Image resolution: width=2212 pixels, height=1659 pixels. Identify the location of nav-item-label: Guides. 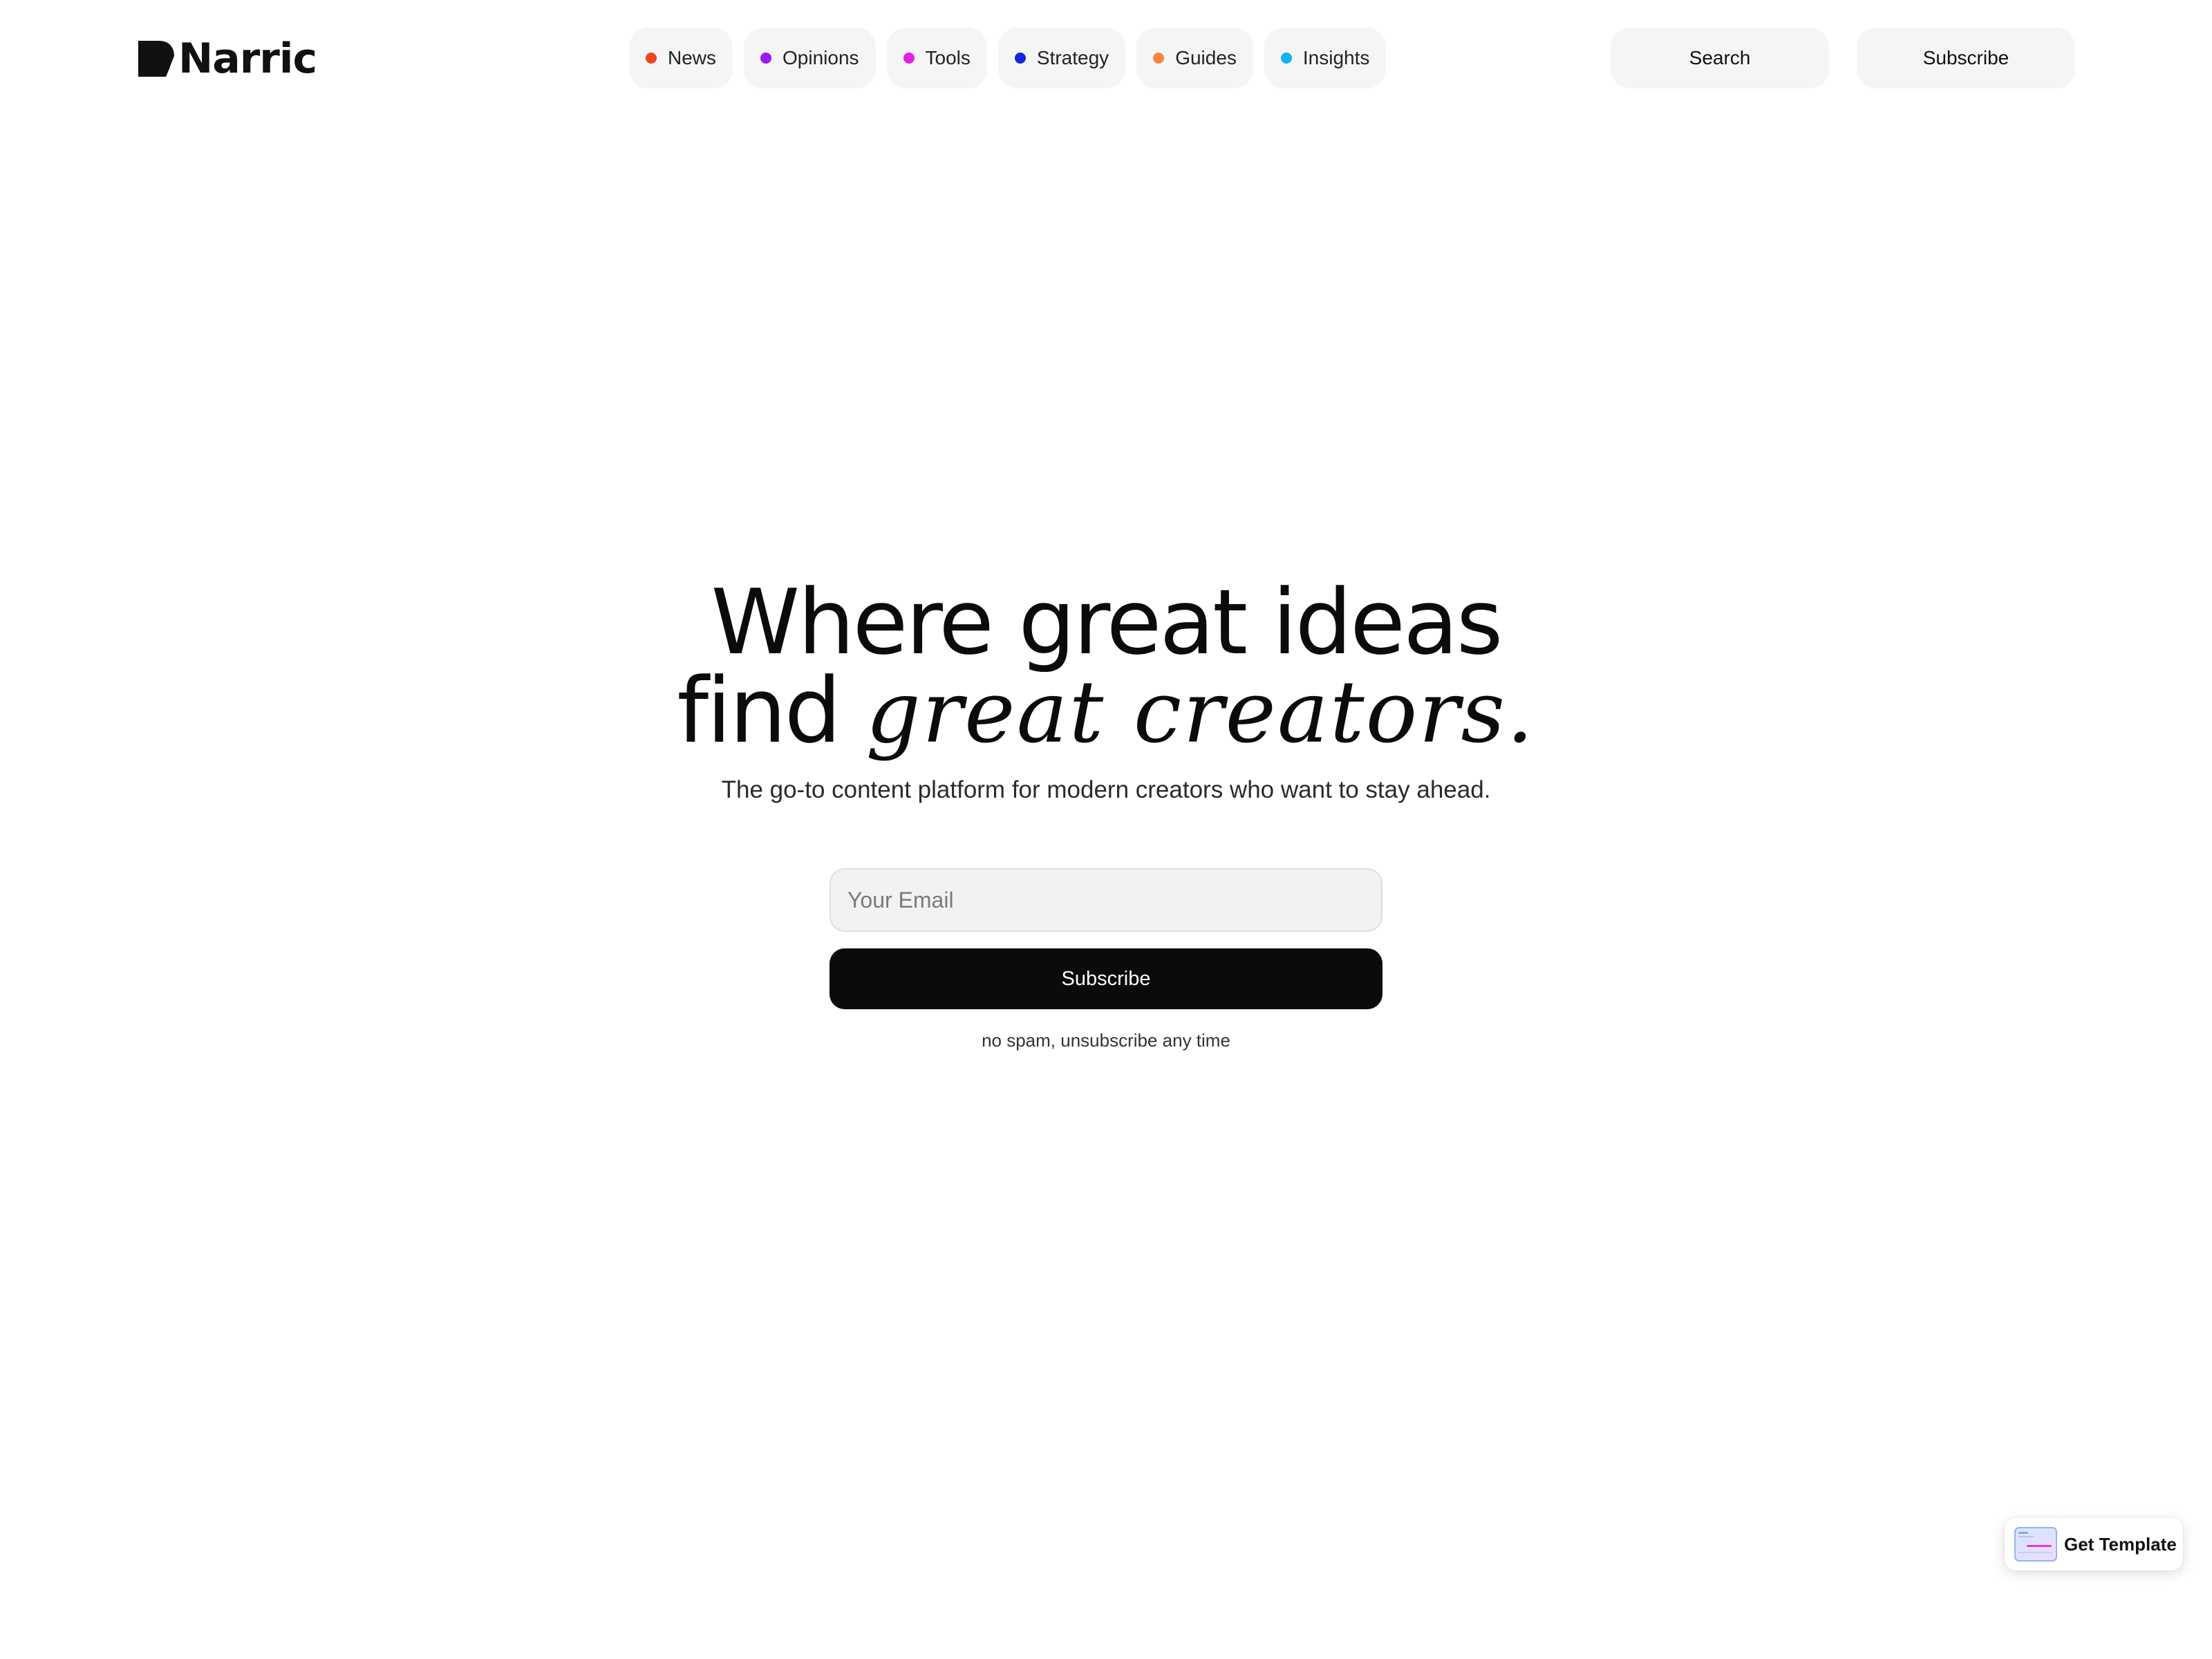
(1206, 57).